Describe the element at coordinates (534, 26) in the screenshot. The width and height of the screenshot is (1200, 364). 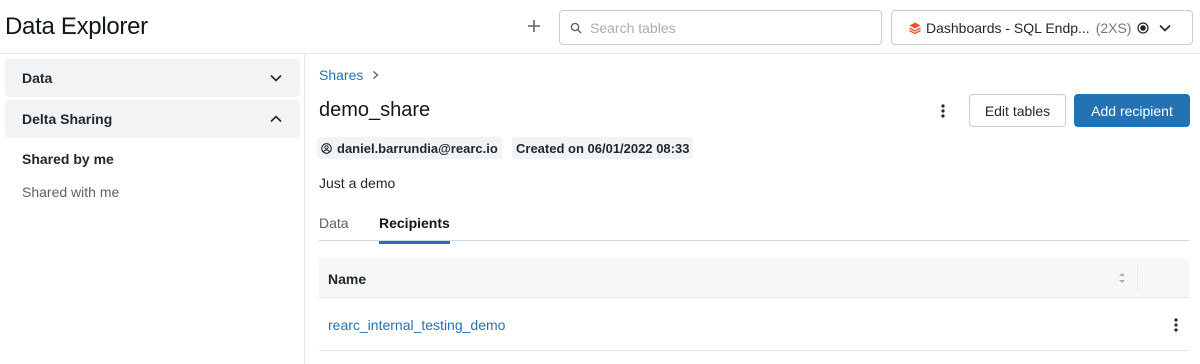
I see `add-icon` at that location.